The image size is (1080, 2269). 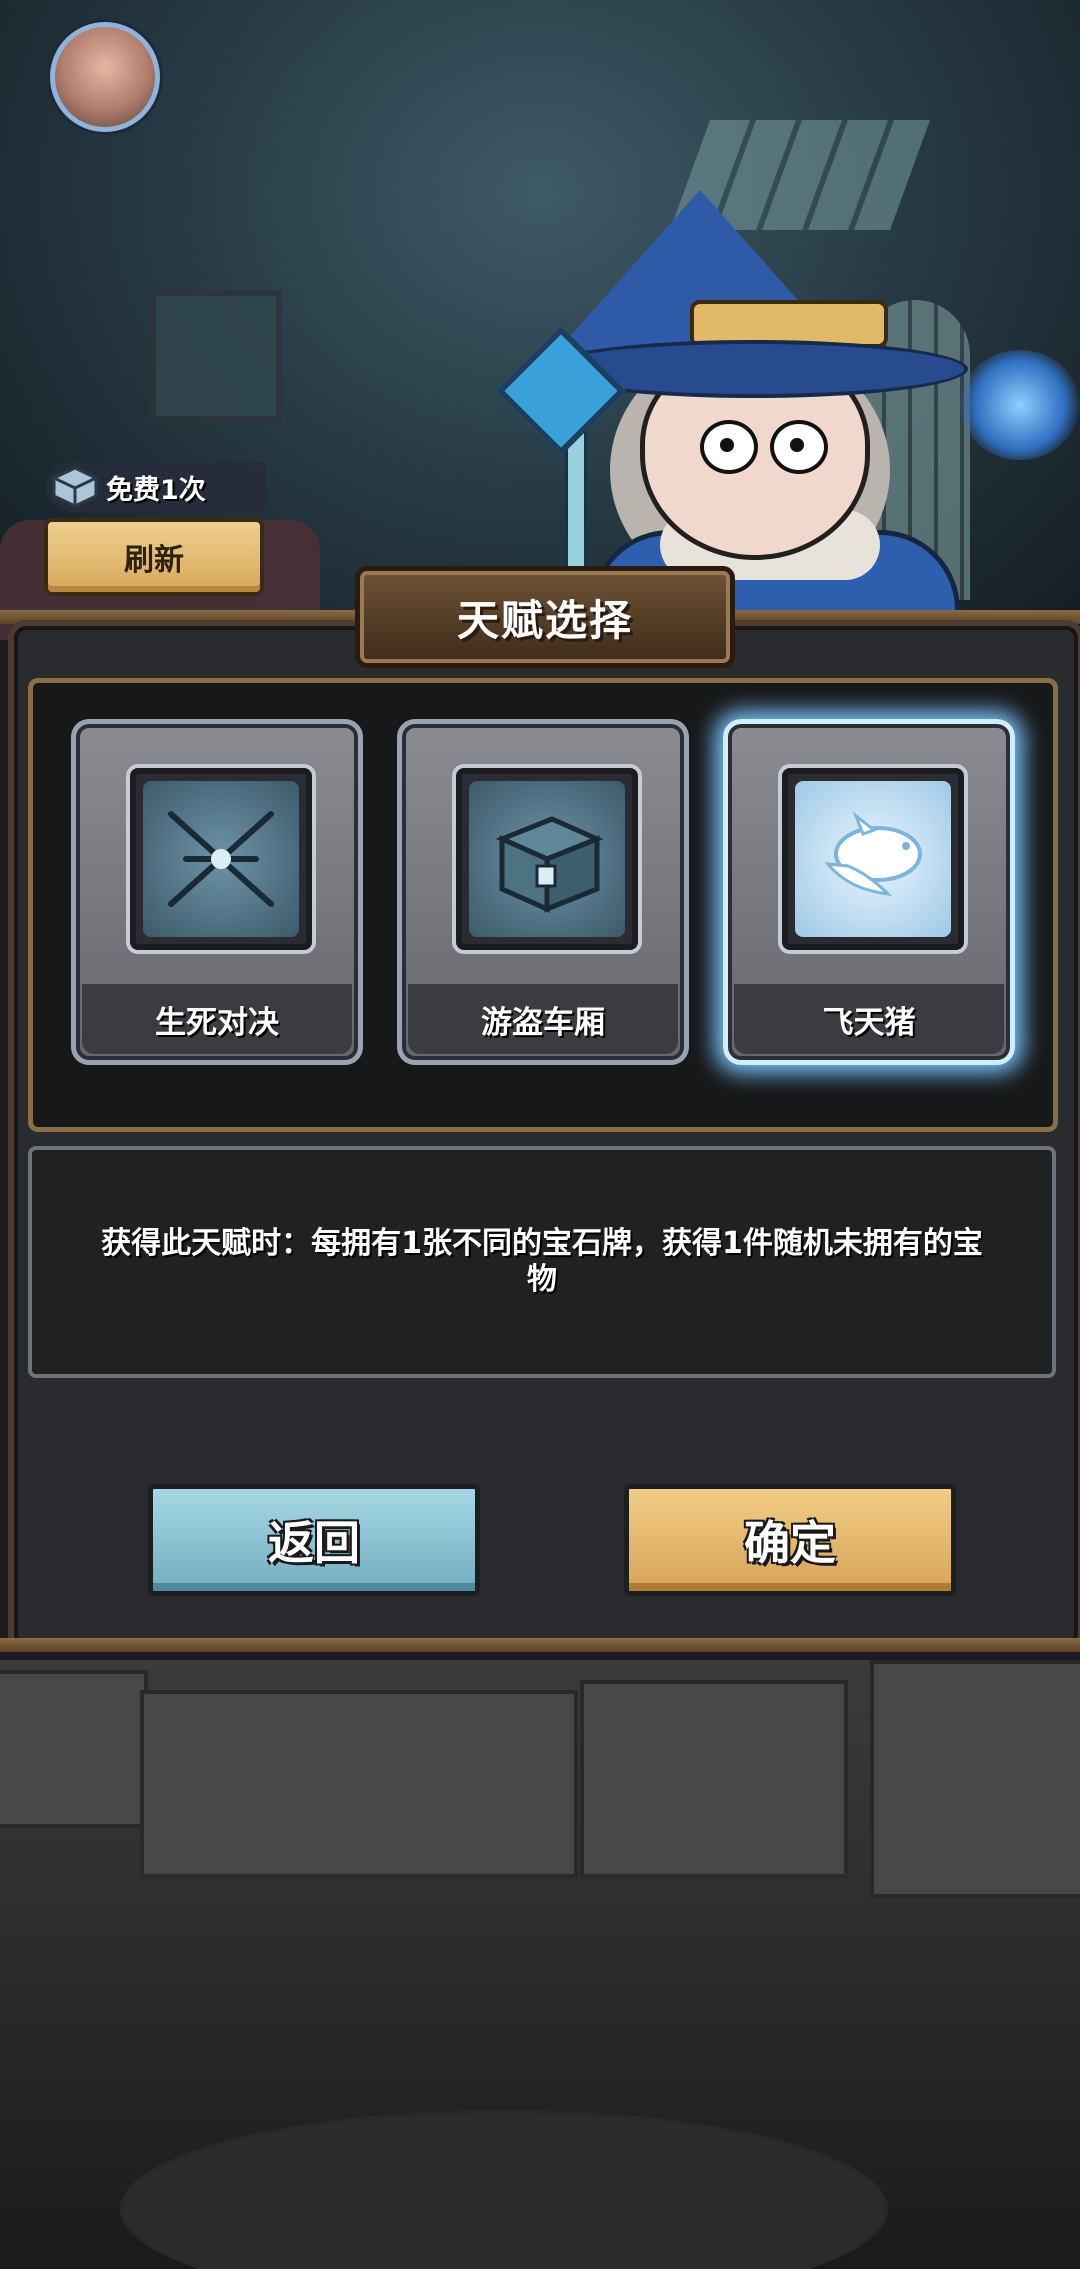 I want to click on back-button-label: 返回, so click(x=314, y=1543).